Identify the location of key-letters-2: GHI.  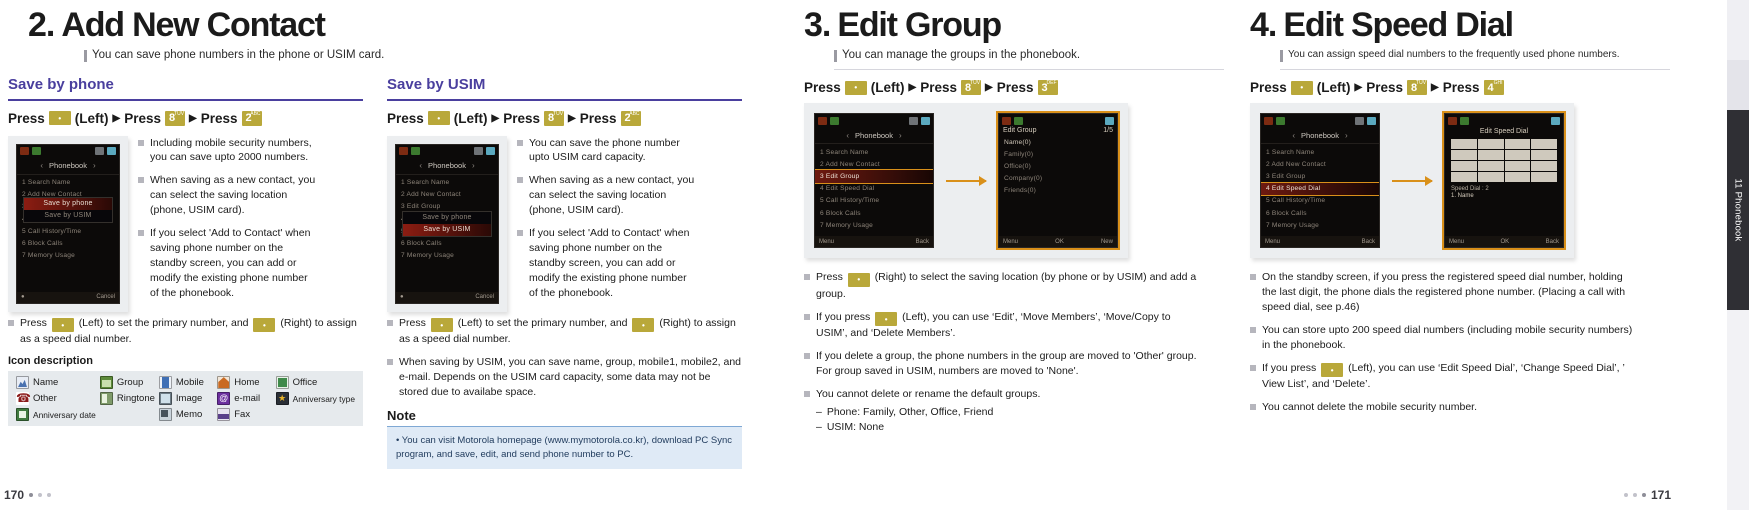
(1498, 83).